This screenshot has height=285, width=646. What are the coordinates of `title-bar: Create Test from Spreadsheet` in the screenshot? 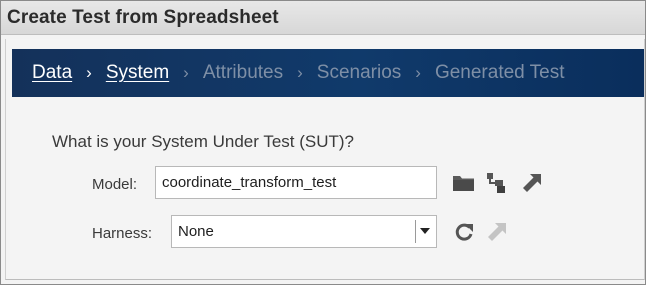 It's located at (323, 18).